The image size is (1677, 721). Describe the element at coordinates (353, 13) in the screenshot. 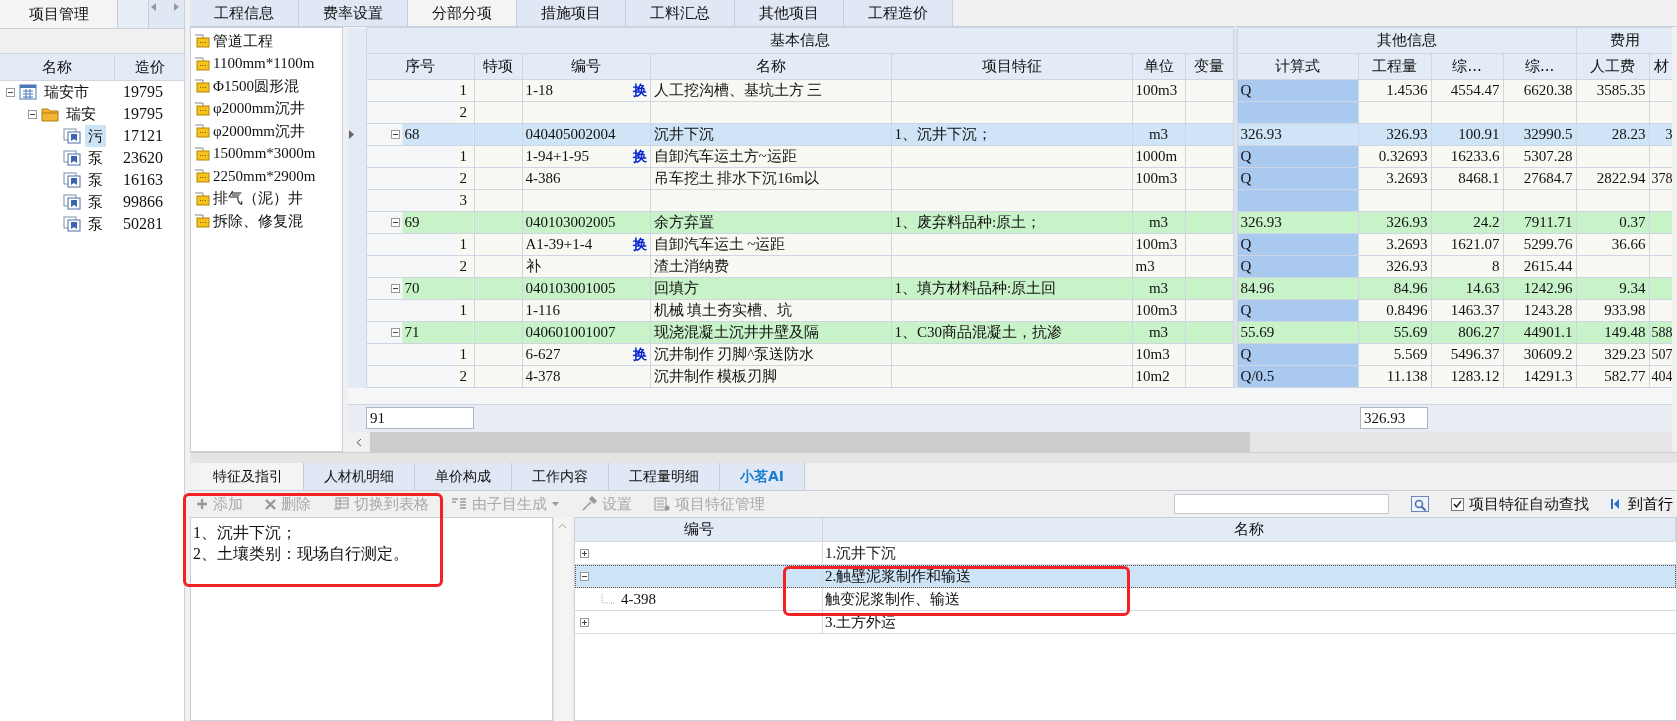

I see `view-tab: 费率设置` at that location.